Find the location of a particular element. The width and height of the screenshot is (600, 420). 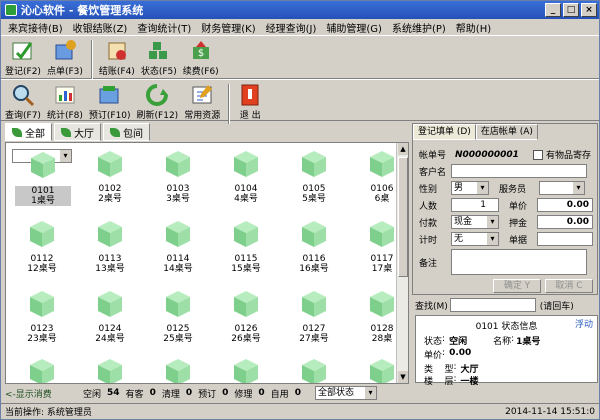

stats-button: 统计(F8) is located at coordinates (65, 100).